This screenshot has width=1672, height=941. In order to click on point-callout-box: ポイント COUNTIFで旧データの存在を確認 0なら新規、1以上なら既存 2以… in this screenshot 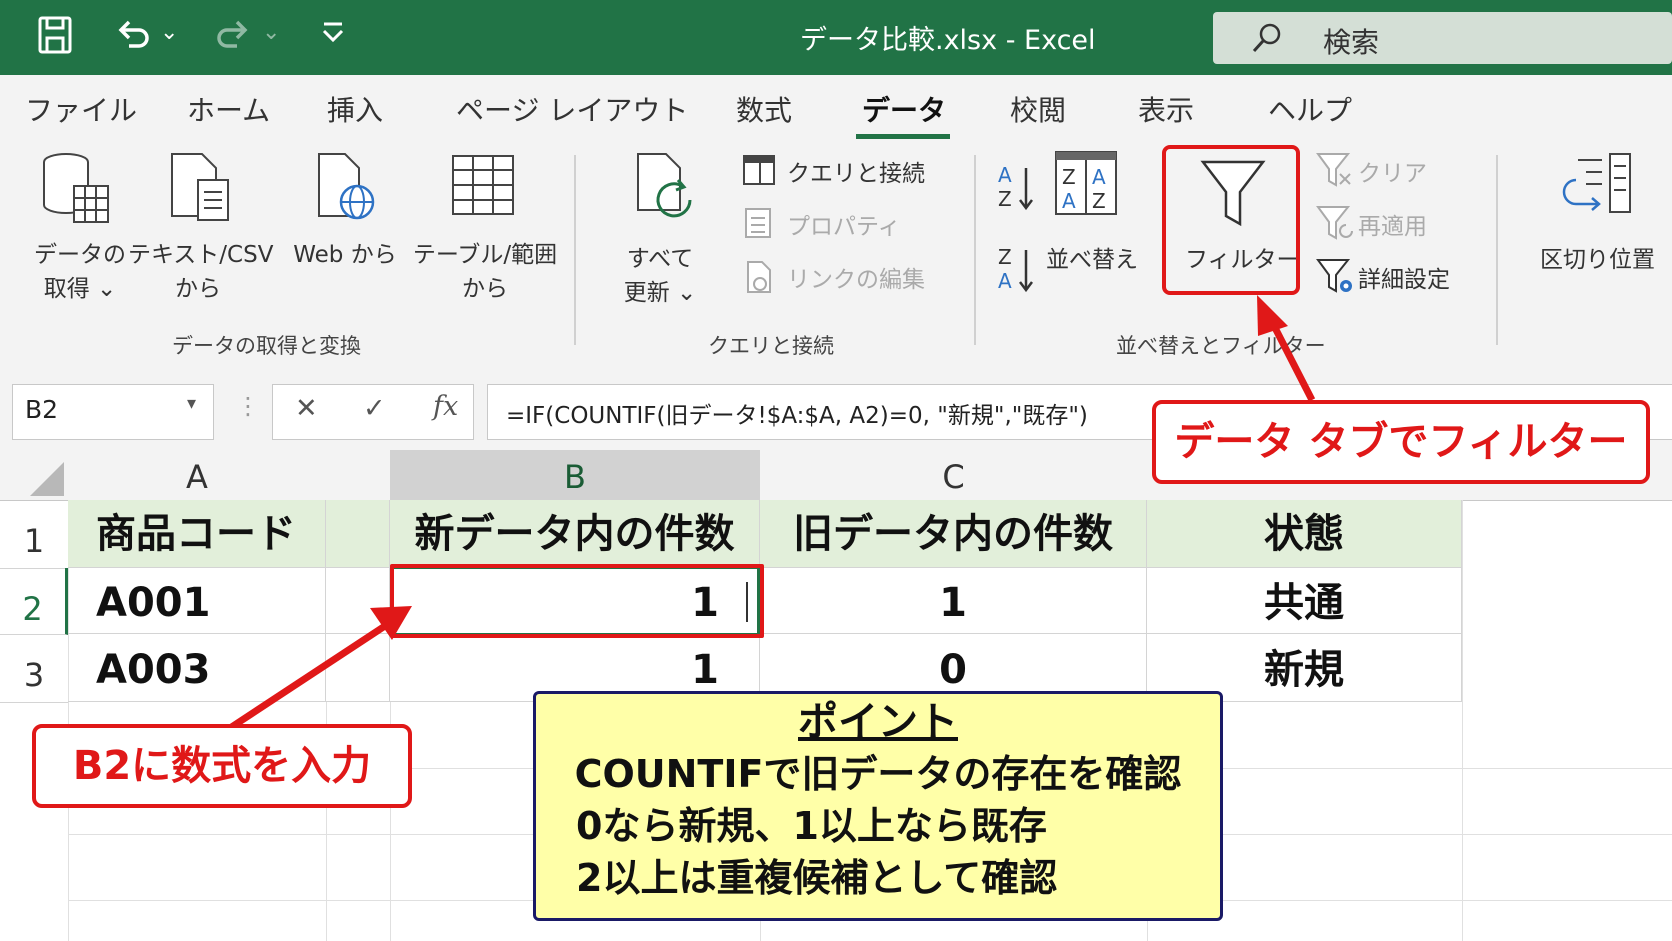, I will do `click(878, 806)`.